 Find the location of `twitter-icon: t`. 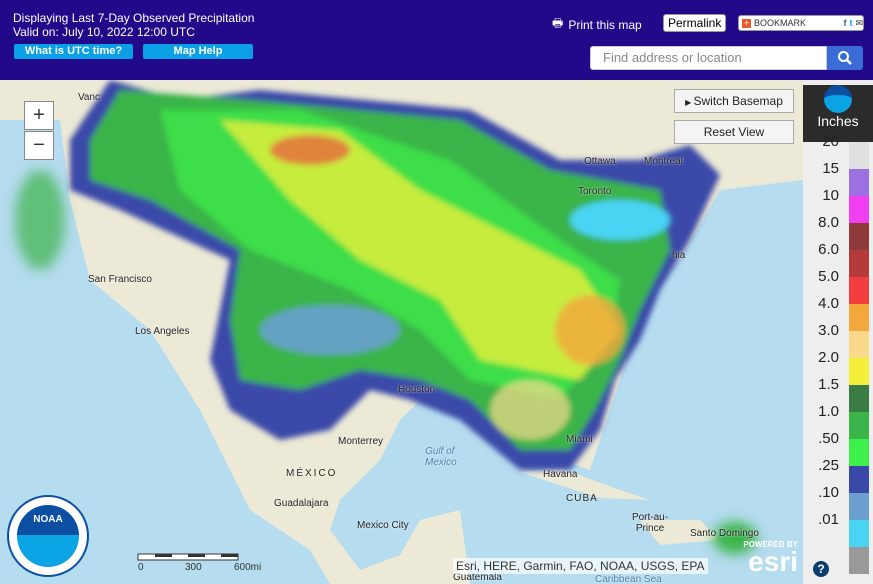

twitter-icon: t is located at coordinates (850, 23).